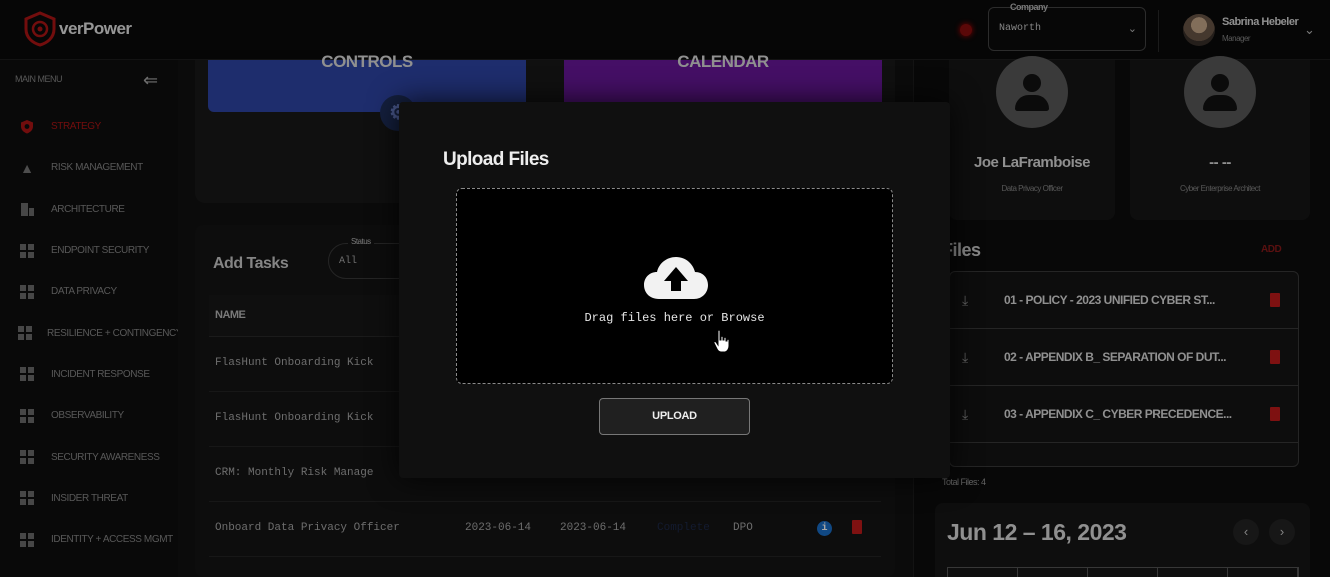  Describe the element at coordinates (674, 318) in the screenshot. I see `drop-instructions: Drag files here or Browse` at that location.